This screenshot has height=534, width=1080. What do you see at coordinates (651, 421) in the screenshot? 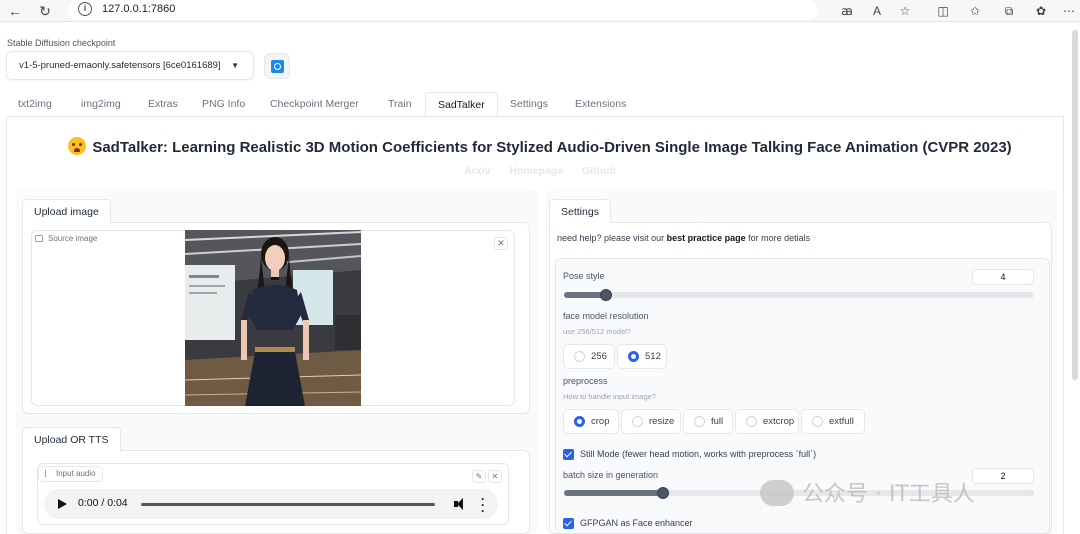
I see `radio-resize: resize` at bounding box center [651, 421].